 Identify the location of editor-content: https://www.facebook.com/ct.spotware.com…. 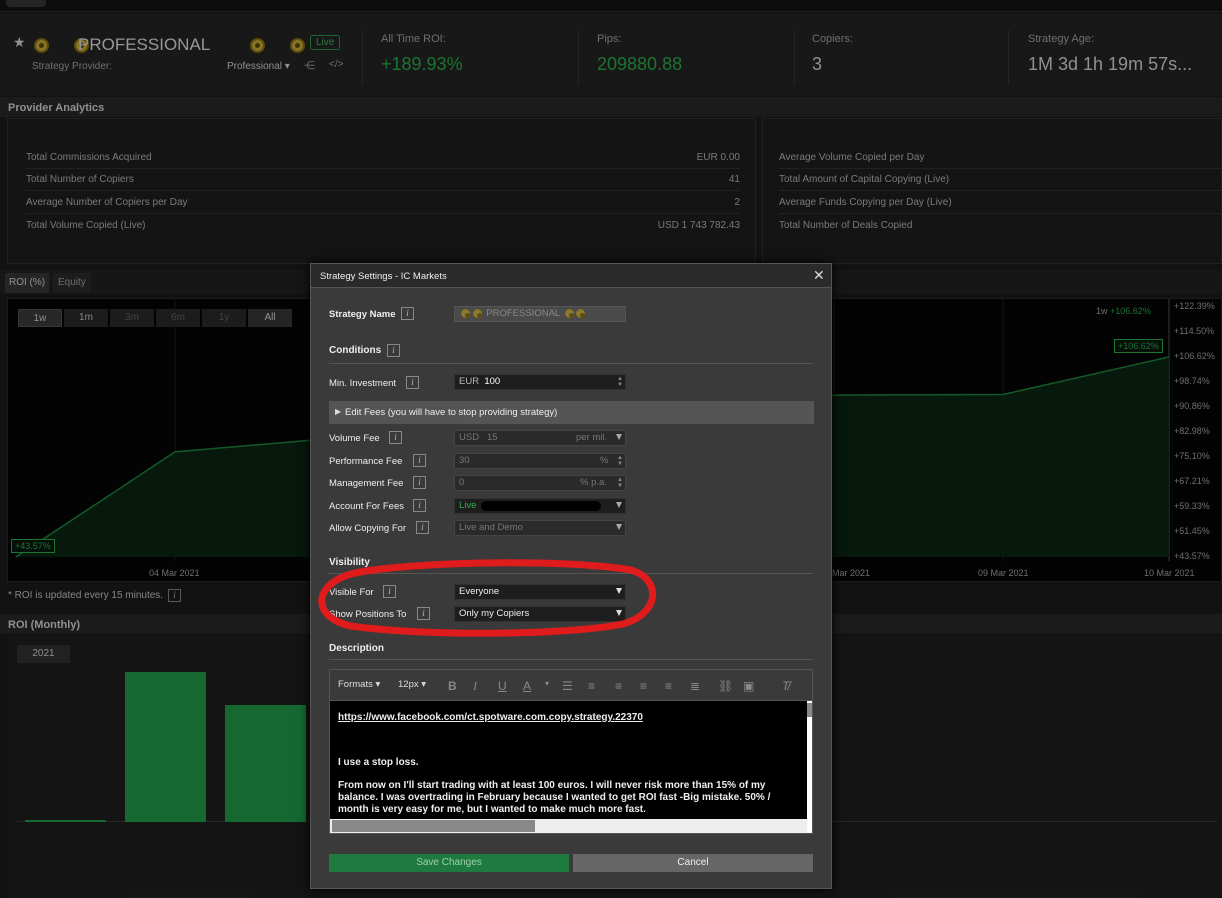
(569, 764).